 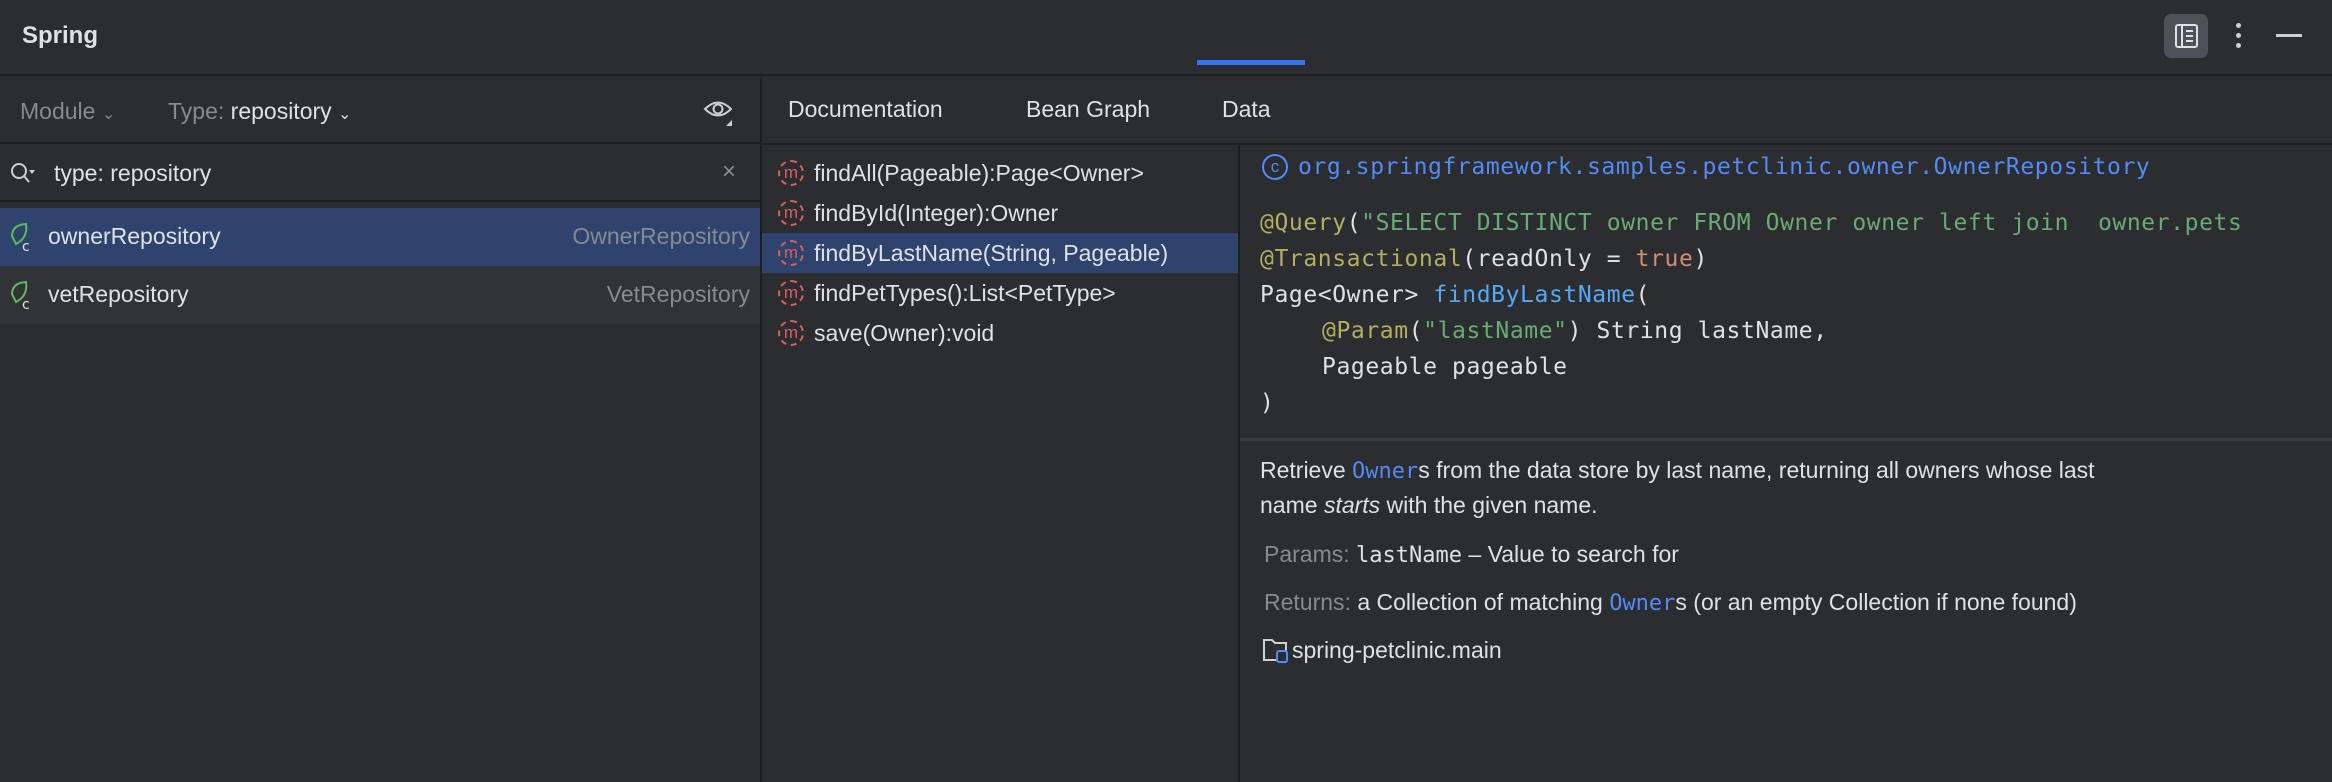 I want to click on description: name starts with the given name., so click(x=1429, y=505).